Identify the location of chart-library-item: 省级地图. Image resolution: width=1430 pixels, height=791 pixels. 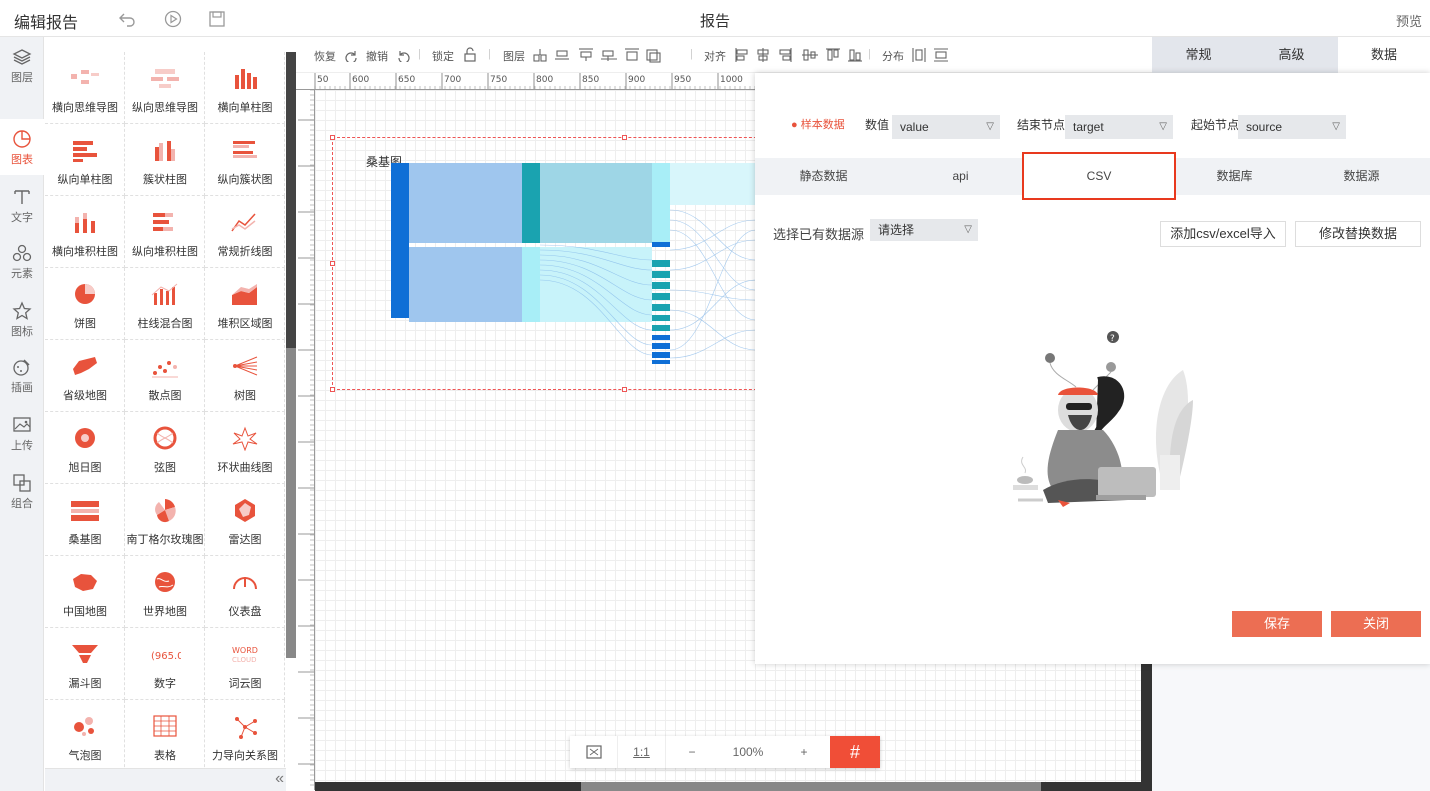
(85, 376).